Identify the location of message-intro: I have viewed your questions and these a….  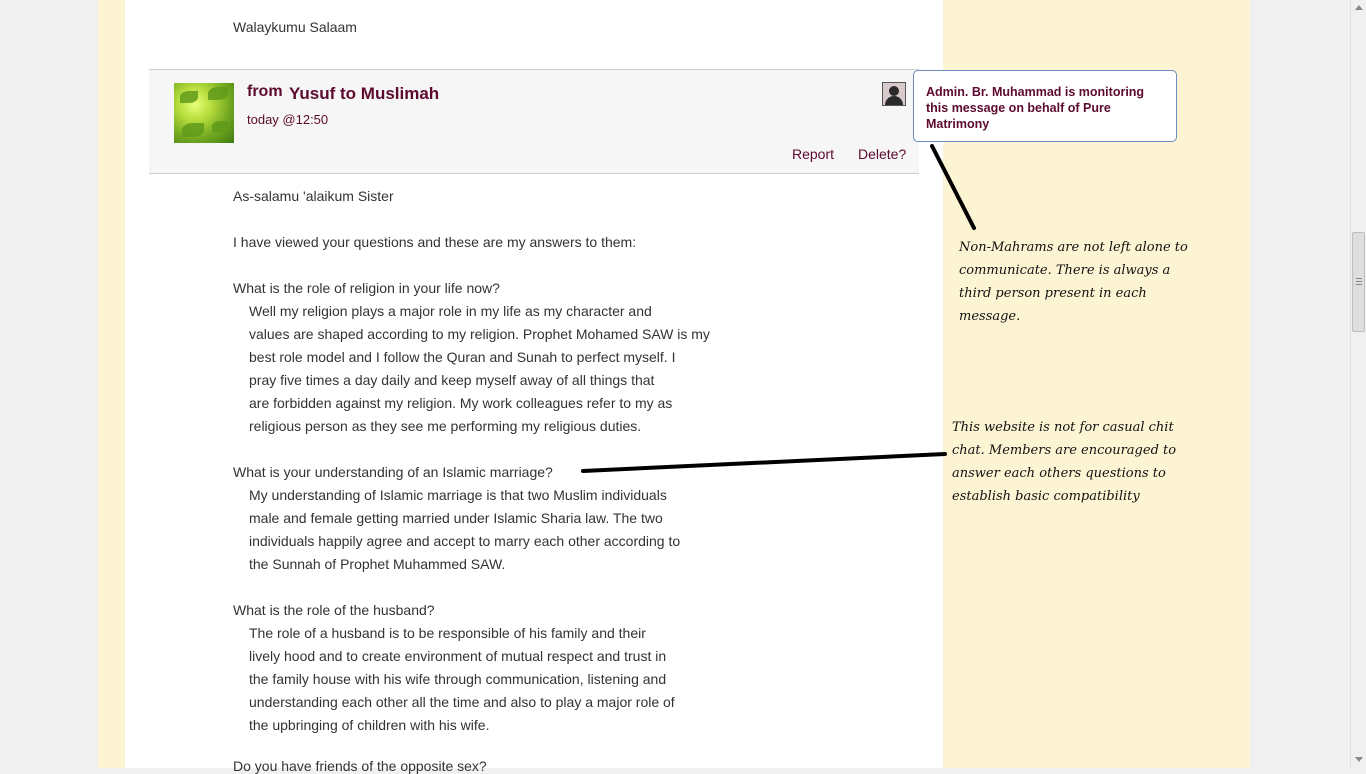
(435, 242).